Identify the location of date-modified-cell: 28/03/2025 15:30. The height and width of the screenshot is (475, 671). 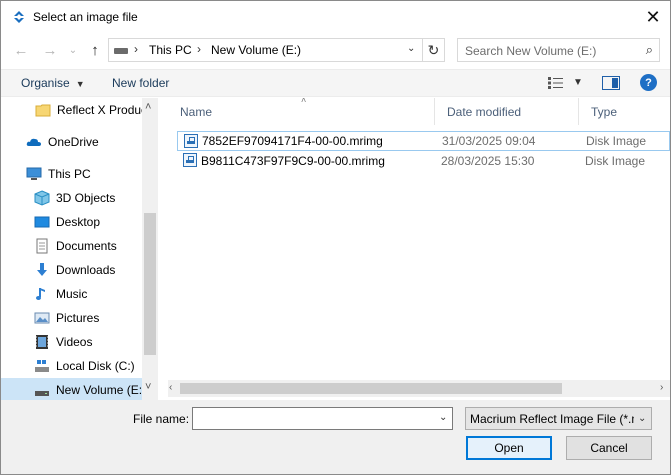
(488, 161).